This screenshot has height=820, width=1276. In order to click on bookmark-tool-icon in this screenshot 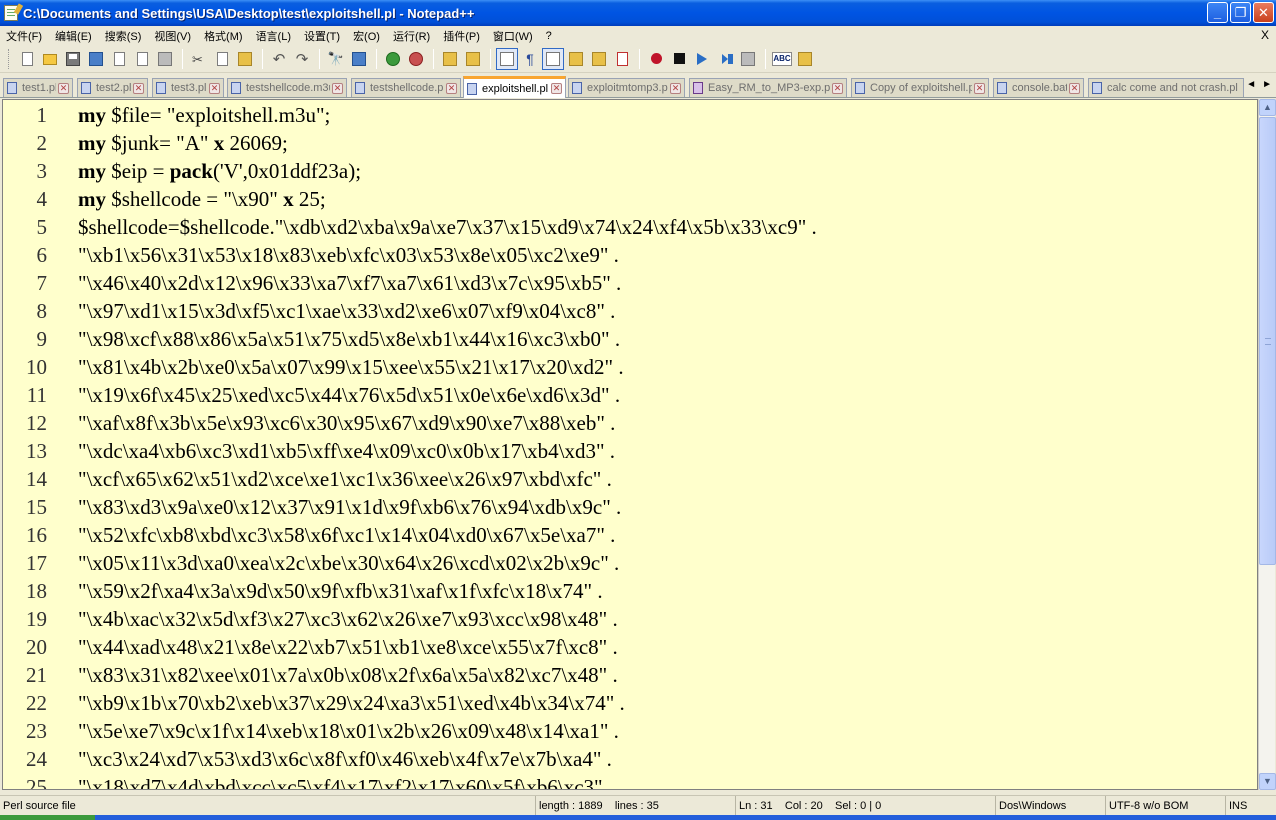, I will do `click(805, 59)`.